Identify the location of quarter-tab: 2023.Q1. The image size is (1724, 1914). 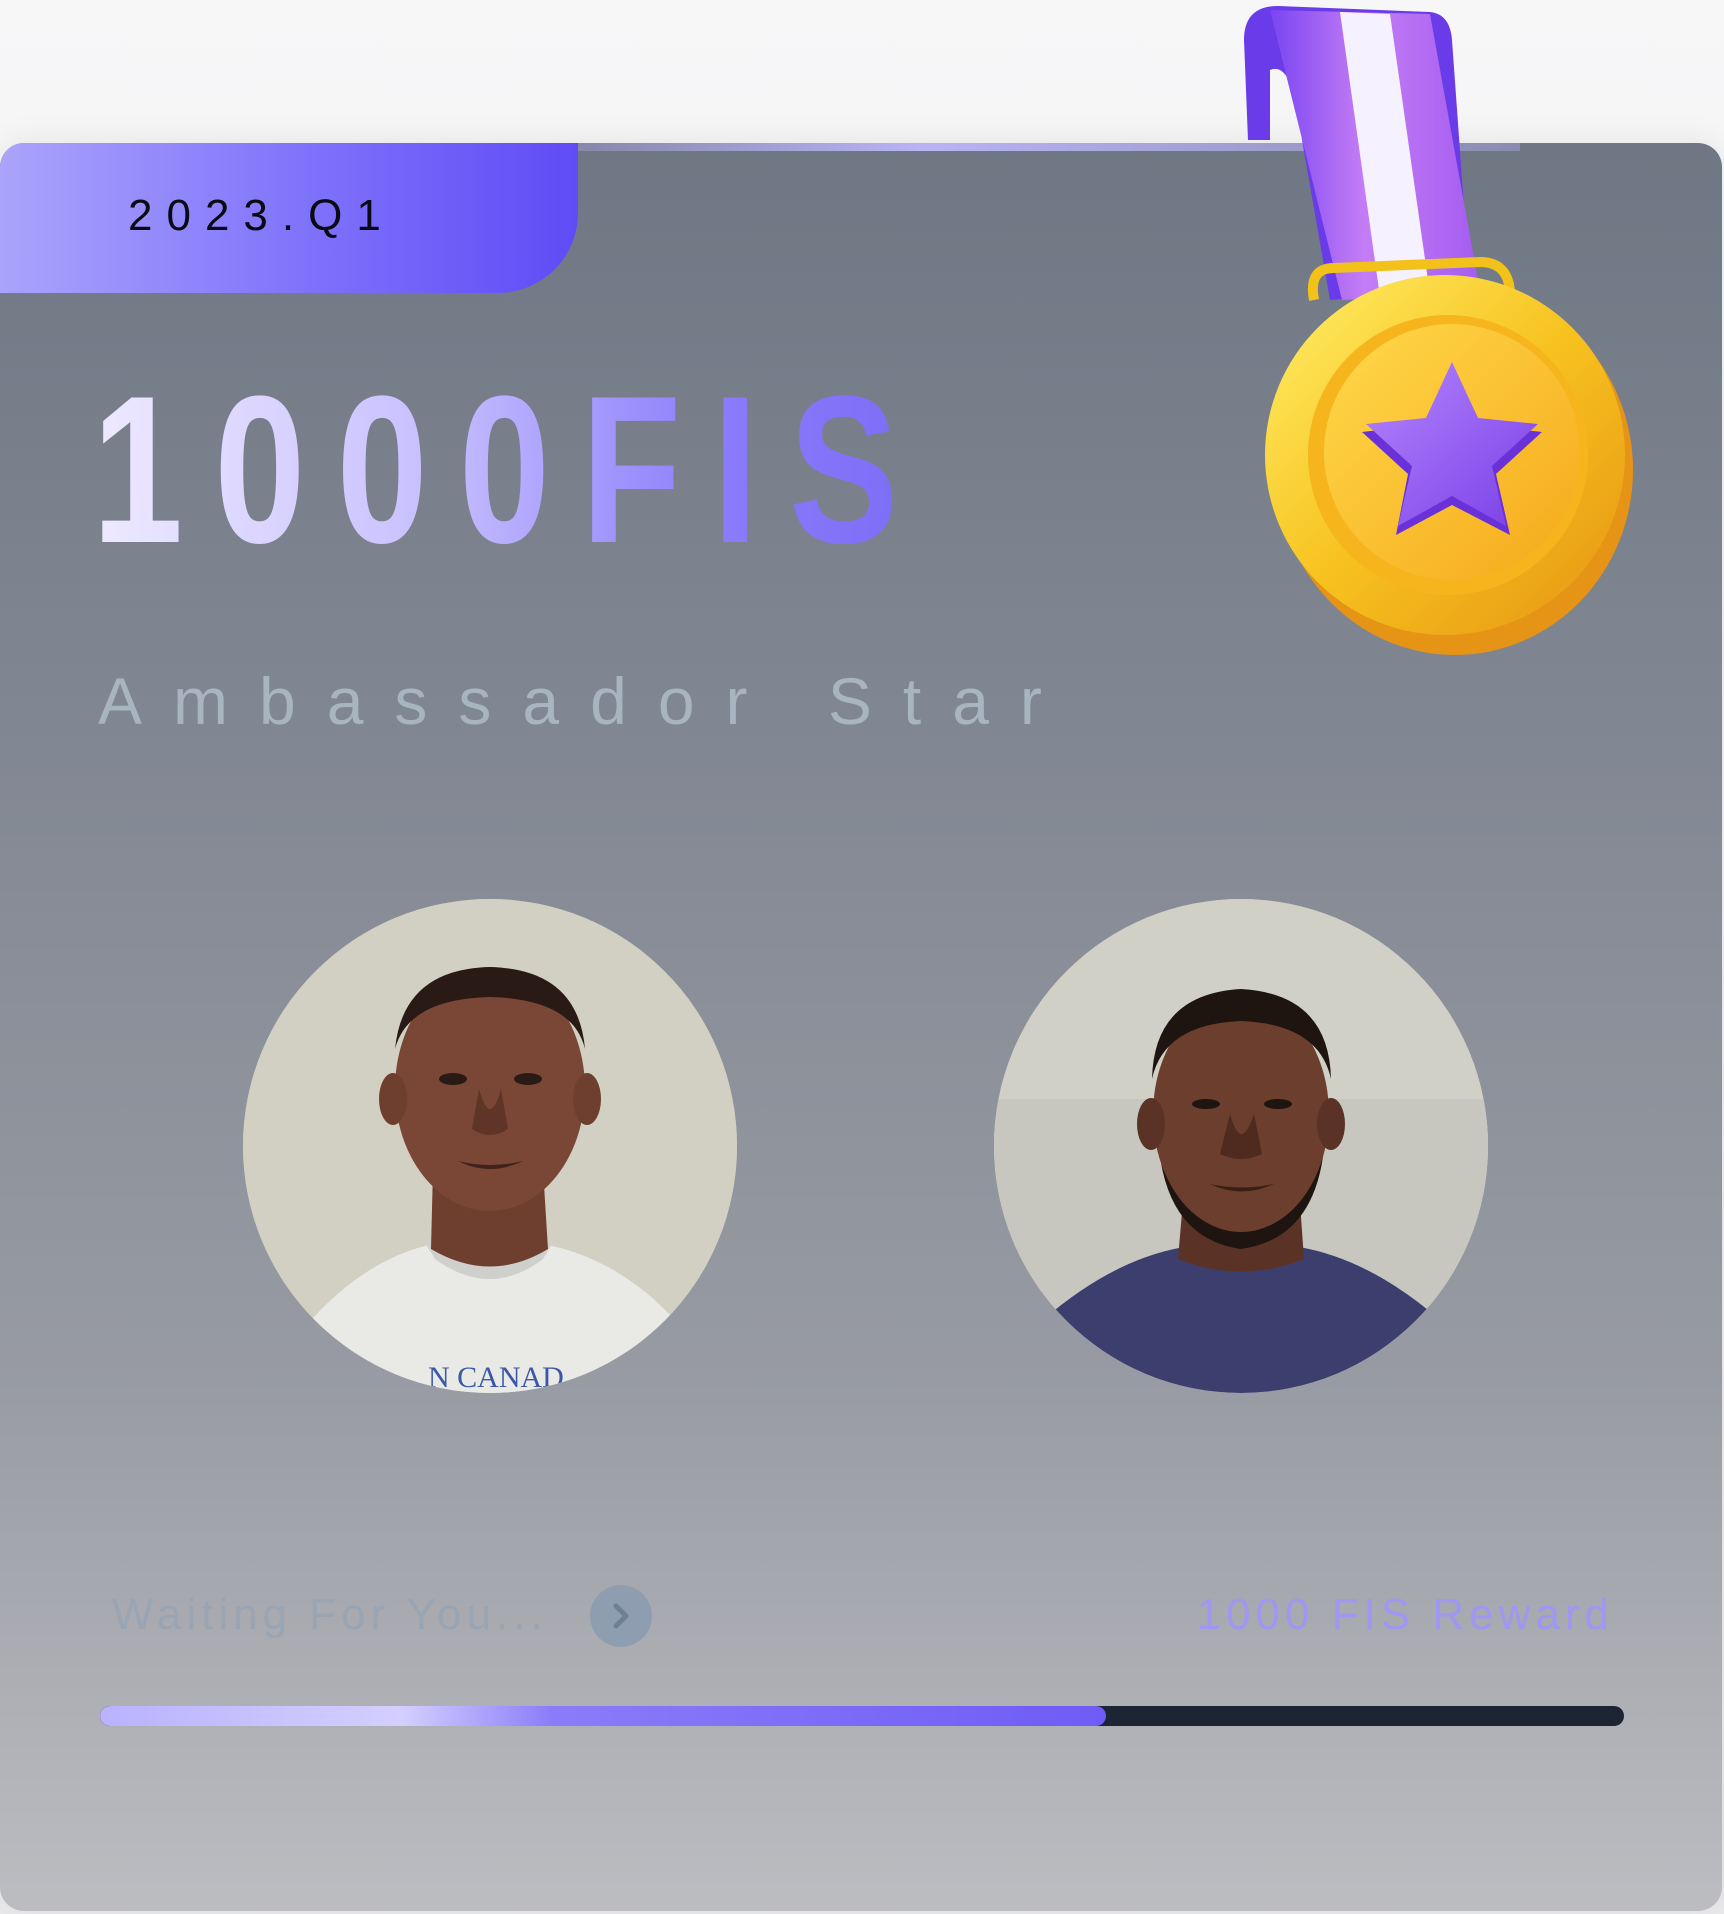
(289, 218).